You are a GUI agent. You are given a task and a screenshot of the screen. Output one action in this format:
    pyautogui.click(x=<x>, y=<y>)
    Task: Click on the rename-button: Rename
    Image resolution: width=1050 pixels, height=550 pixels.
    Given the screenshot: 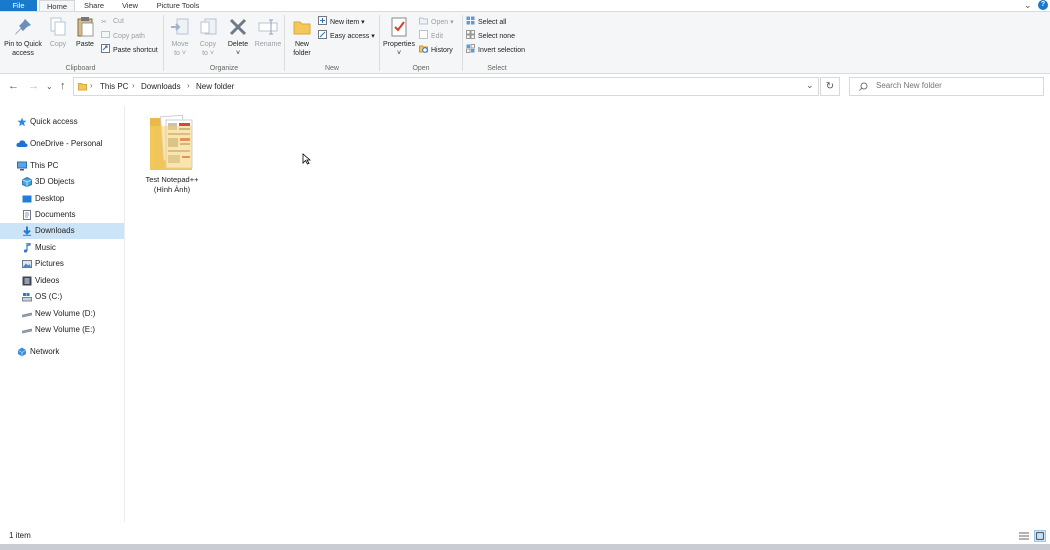 What is the action you would take?
    pyautogui.click(x=268, y=32)
    